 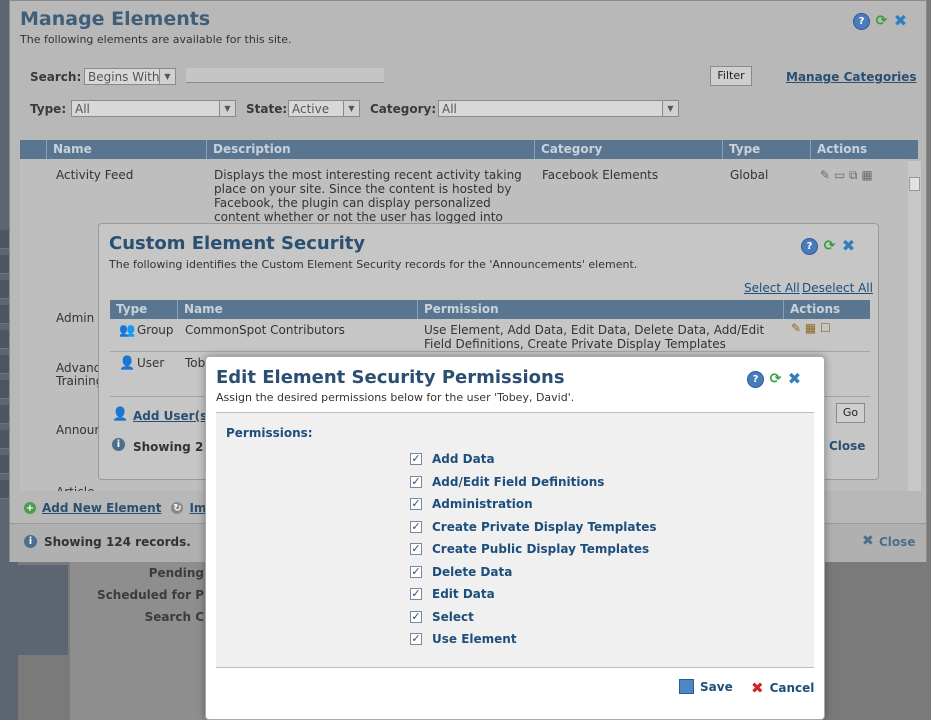 What do you see at coordinates (80, 381) in the screenshot?
I see `row-name-continued: Training` at bounding box center [80, 381].